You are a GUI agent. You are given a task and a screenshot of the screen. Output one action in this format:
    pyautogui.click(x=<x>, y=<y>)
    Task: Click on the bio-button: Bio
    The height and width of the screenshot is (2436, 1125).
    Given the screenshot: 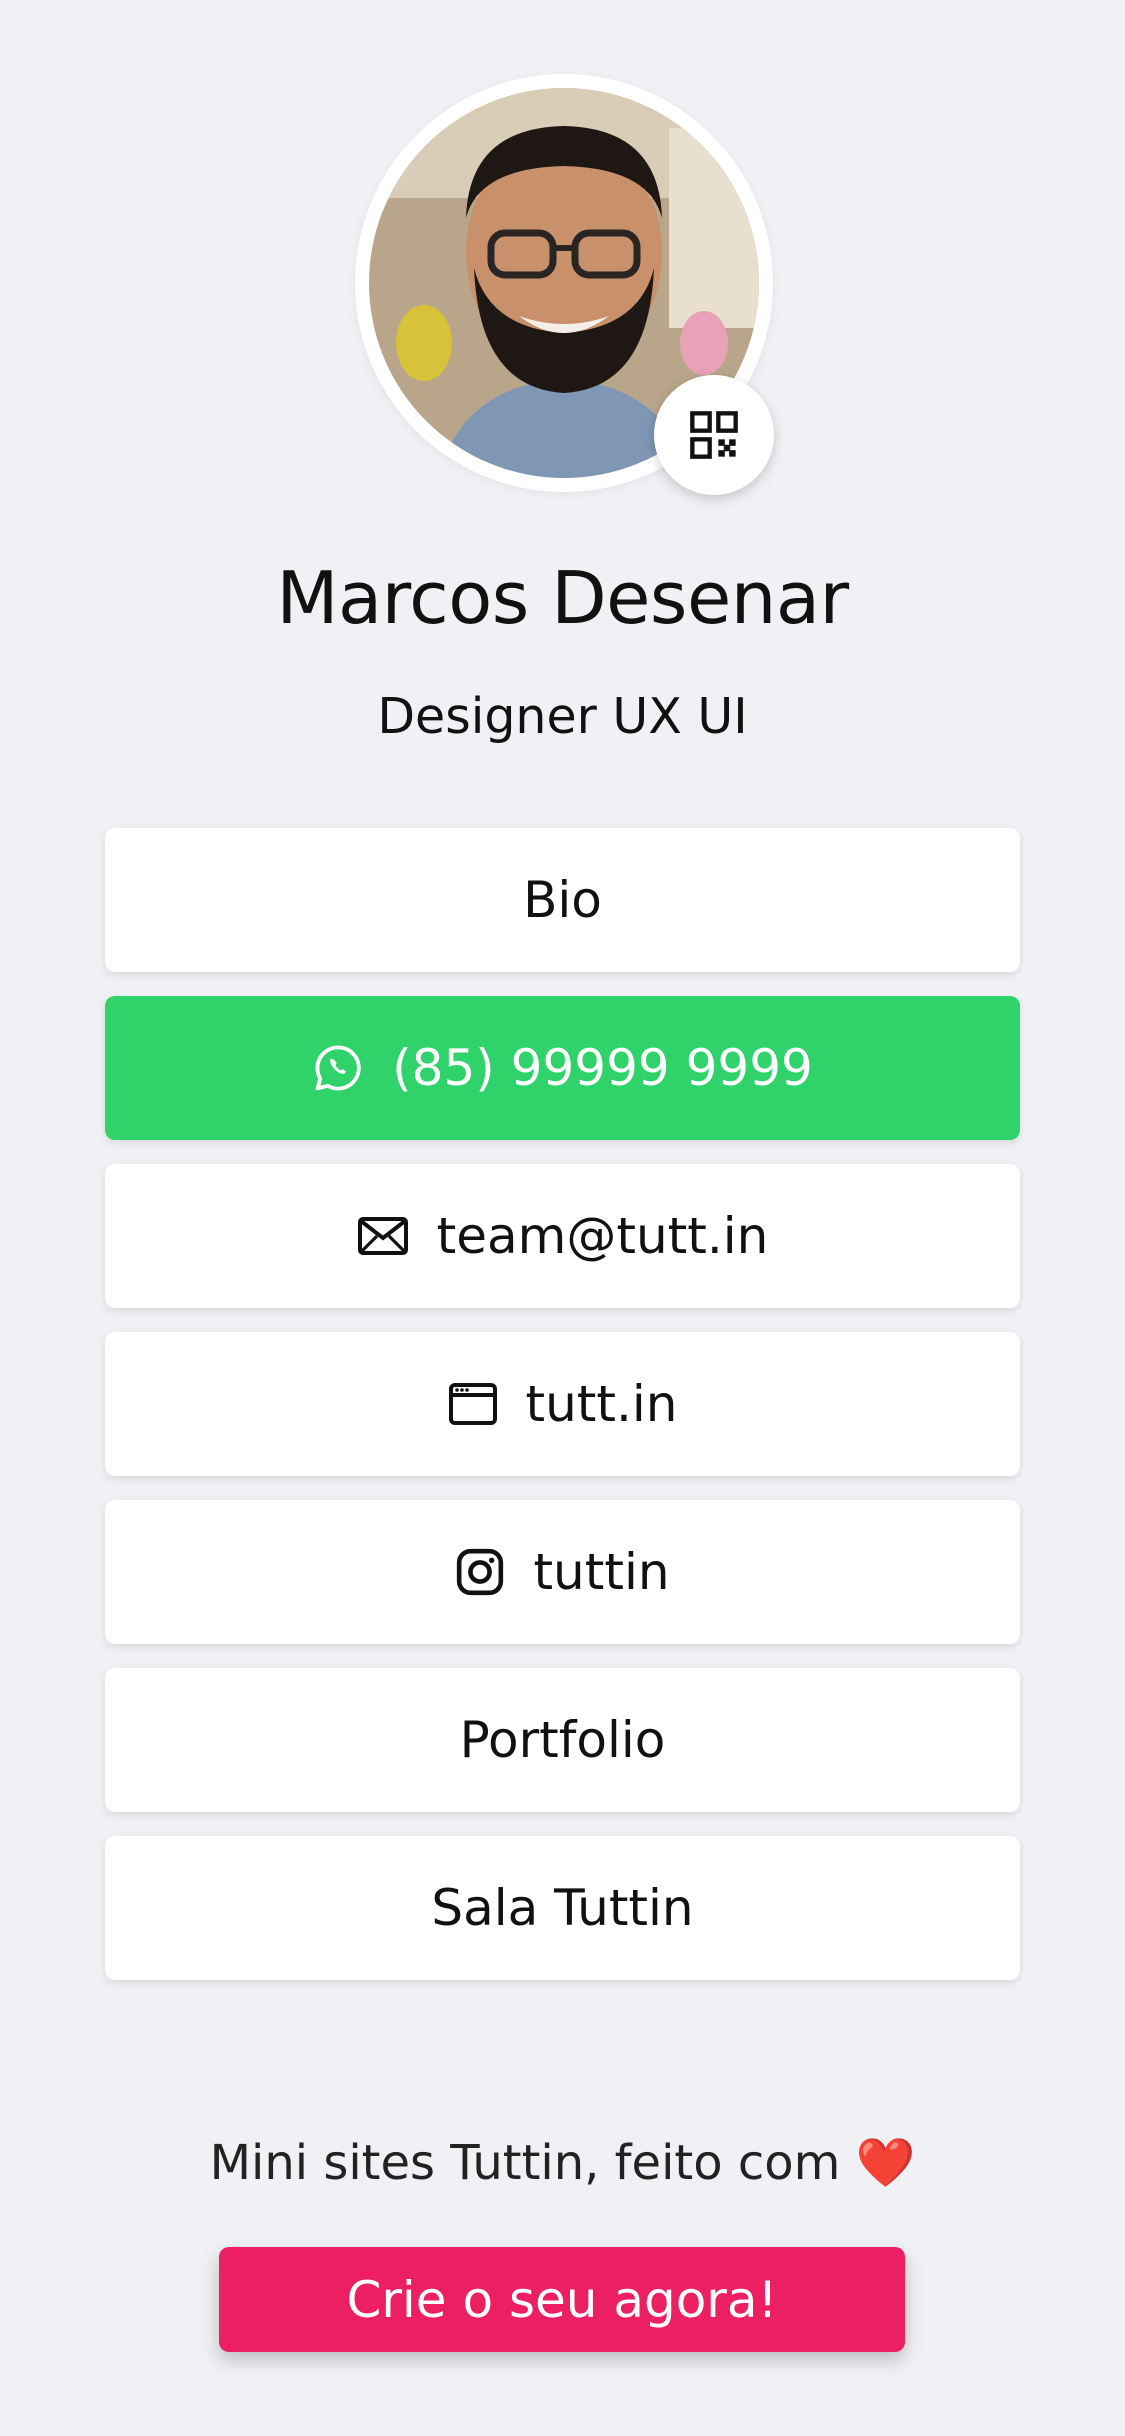 What is the action you would take?
    pyautogui.click(x=562, y=900)
    